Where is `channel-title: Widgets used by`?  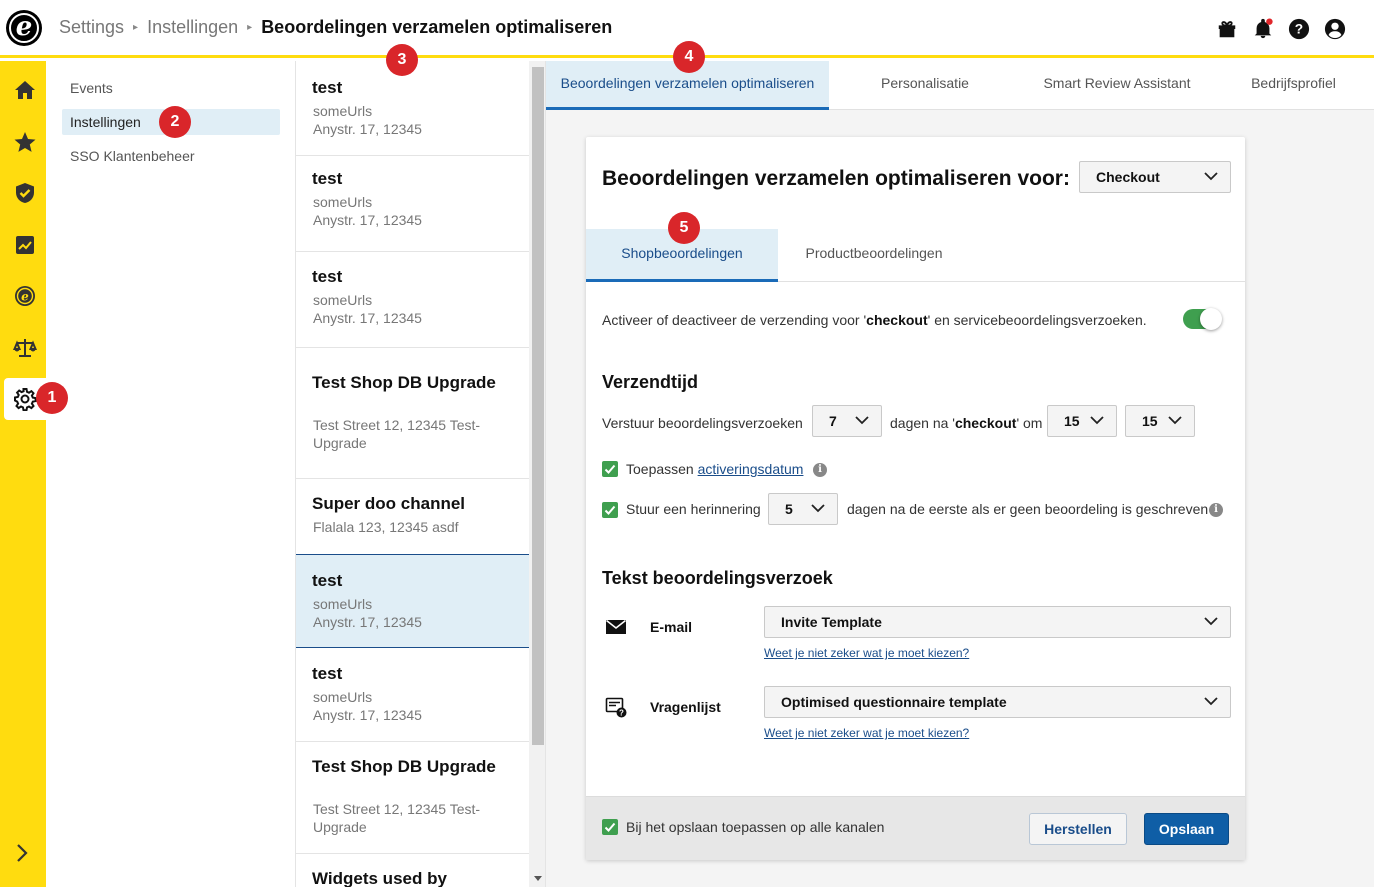 channel-title: Widgets used by is located at coordinates (379, 878).